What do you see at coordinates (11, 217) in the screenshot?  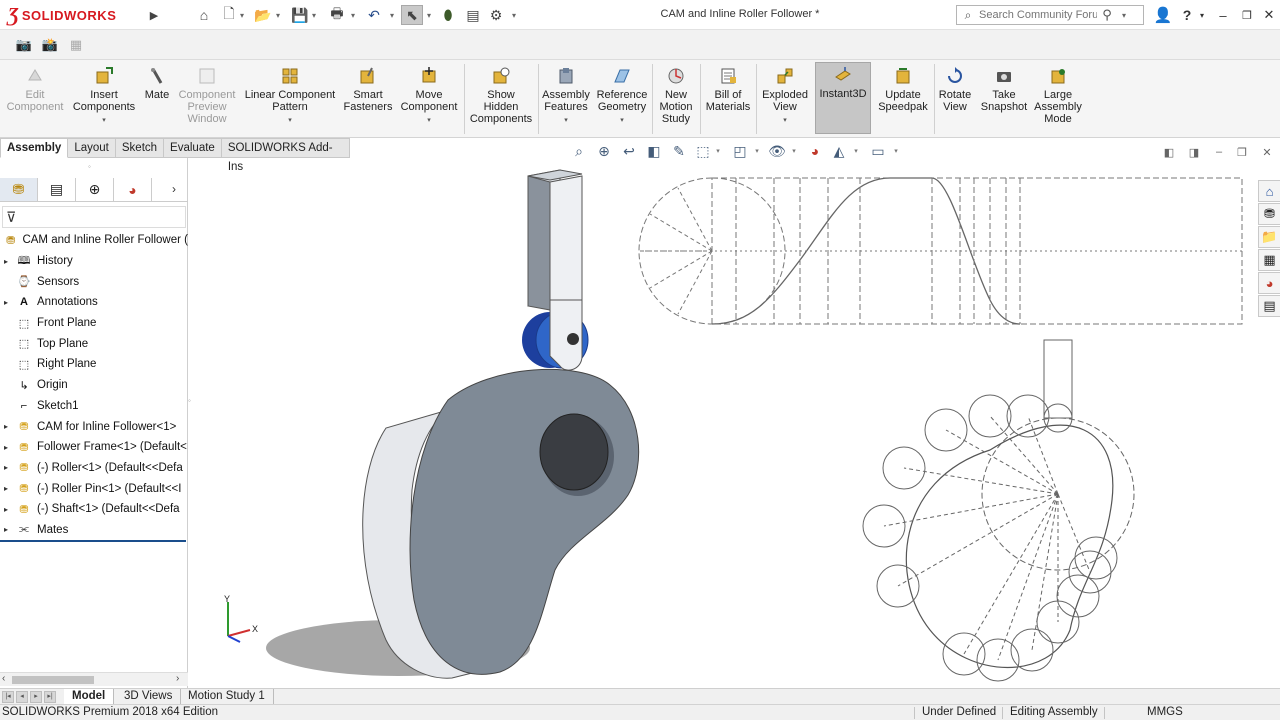 I see `filter-icon: ⊽` at bounding box center [11, 217].